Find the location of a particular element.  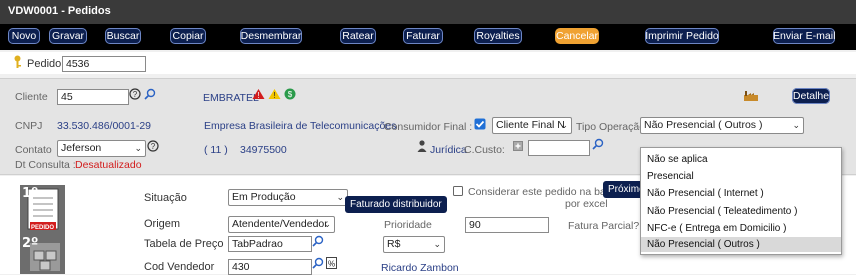

tipo-operacao-value: Não Presencial ( Outros ) is located at coordinates (703, 125).